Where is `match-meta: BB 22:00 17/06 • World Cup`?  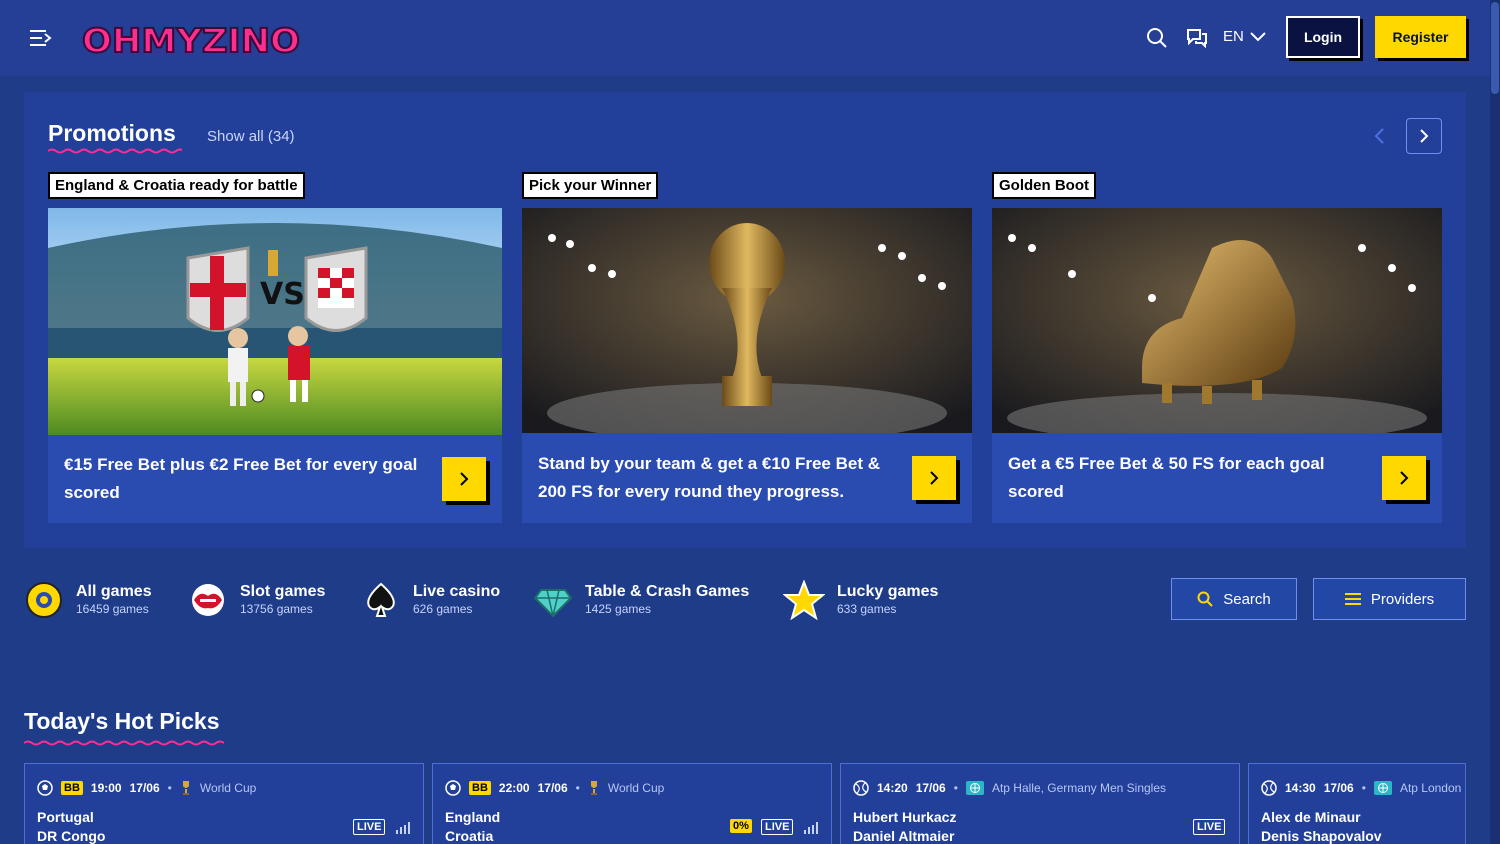 match-meta: BB 22:00 17/06 • World Cup is located at coordinates (554, 788).